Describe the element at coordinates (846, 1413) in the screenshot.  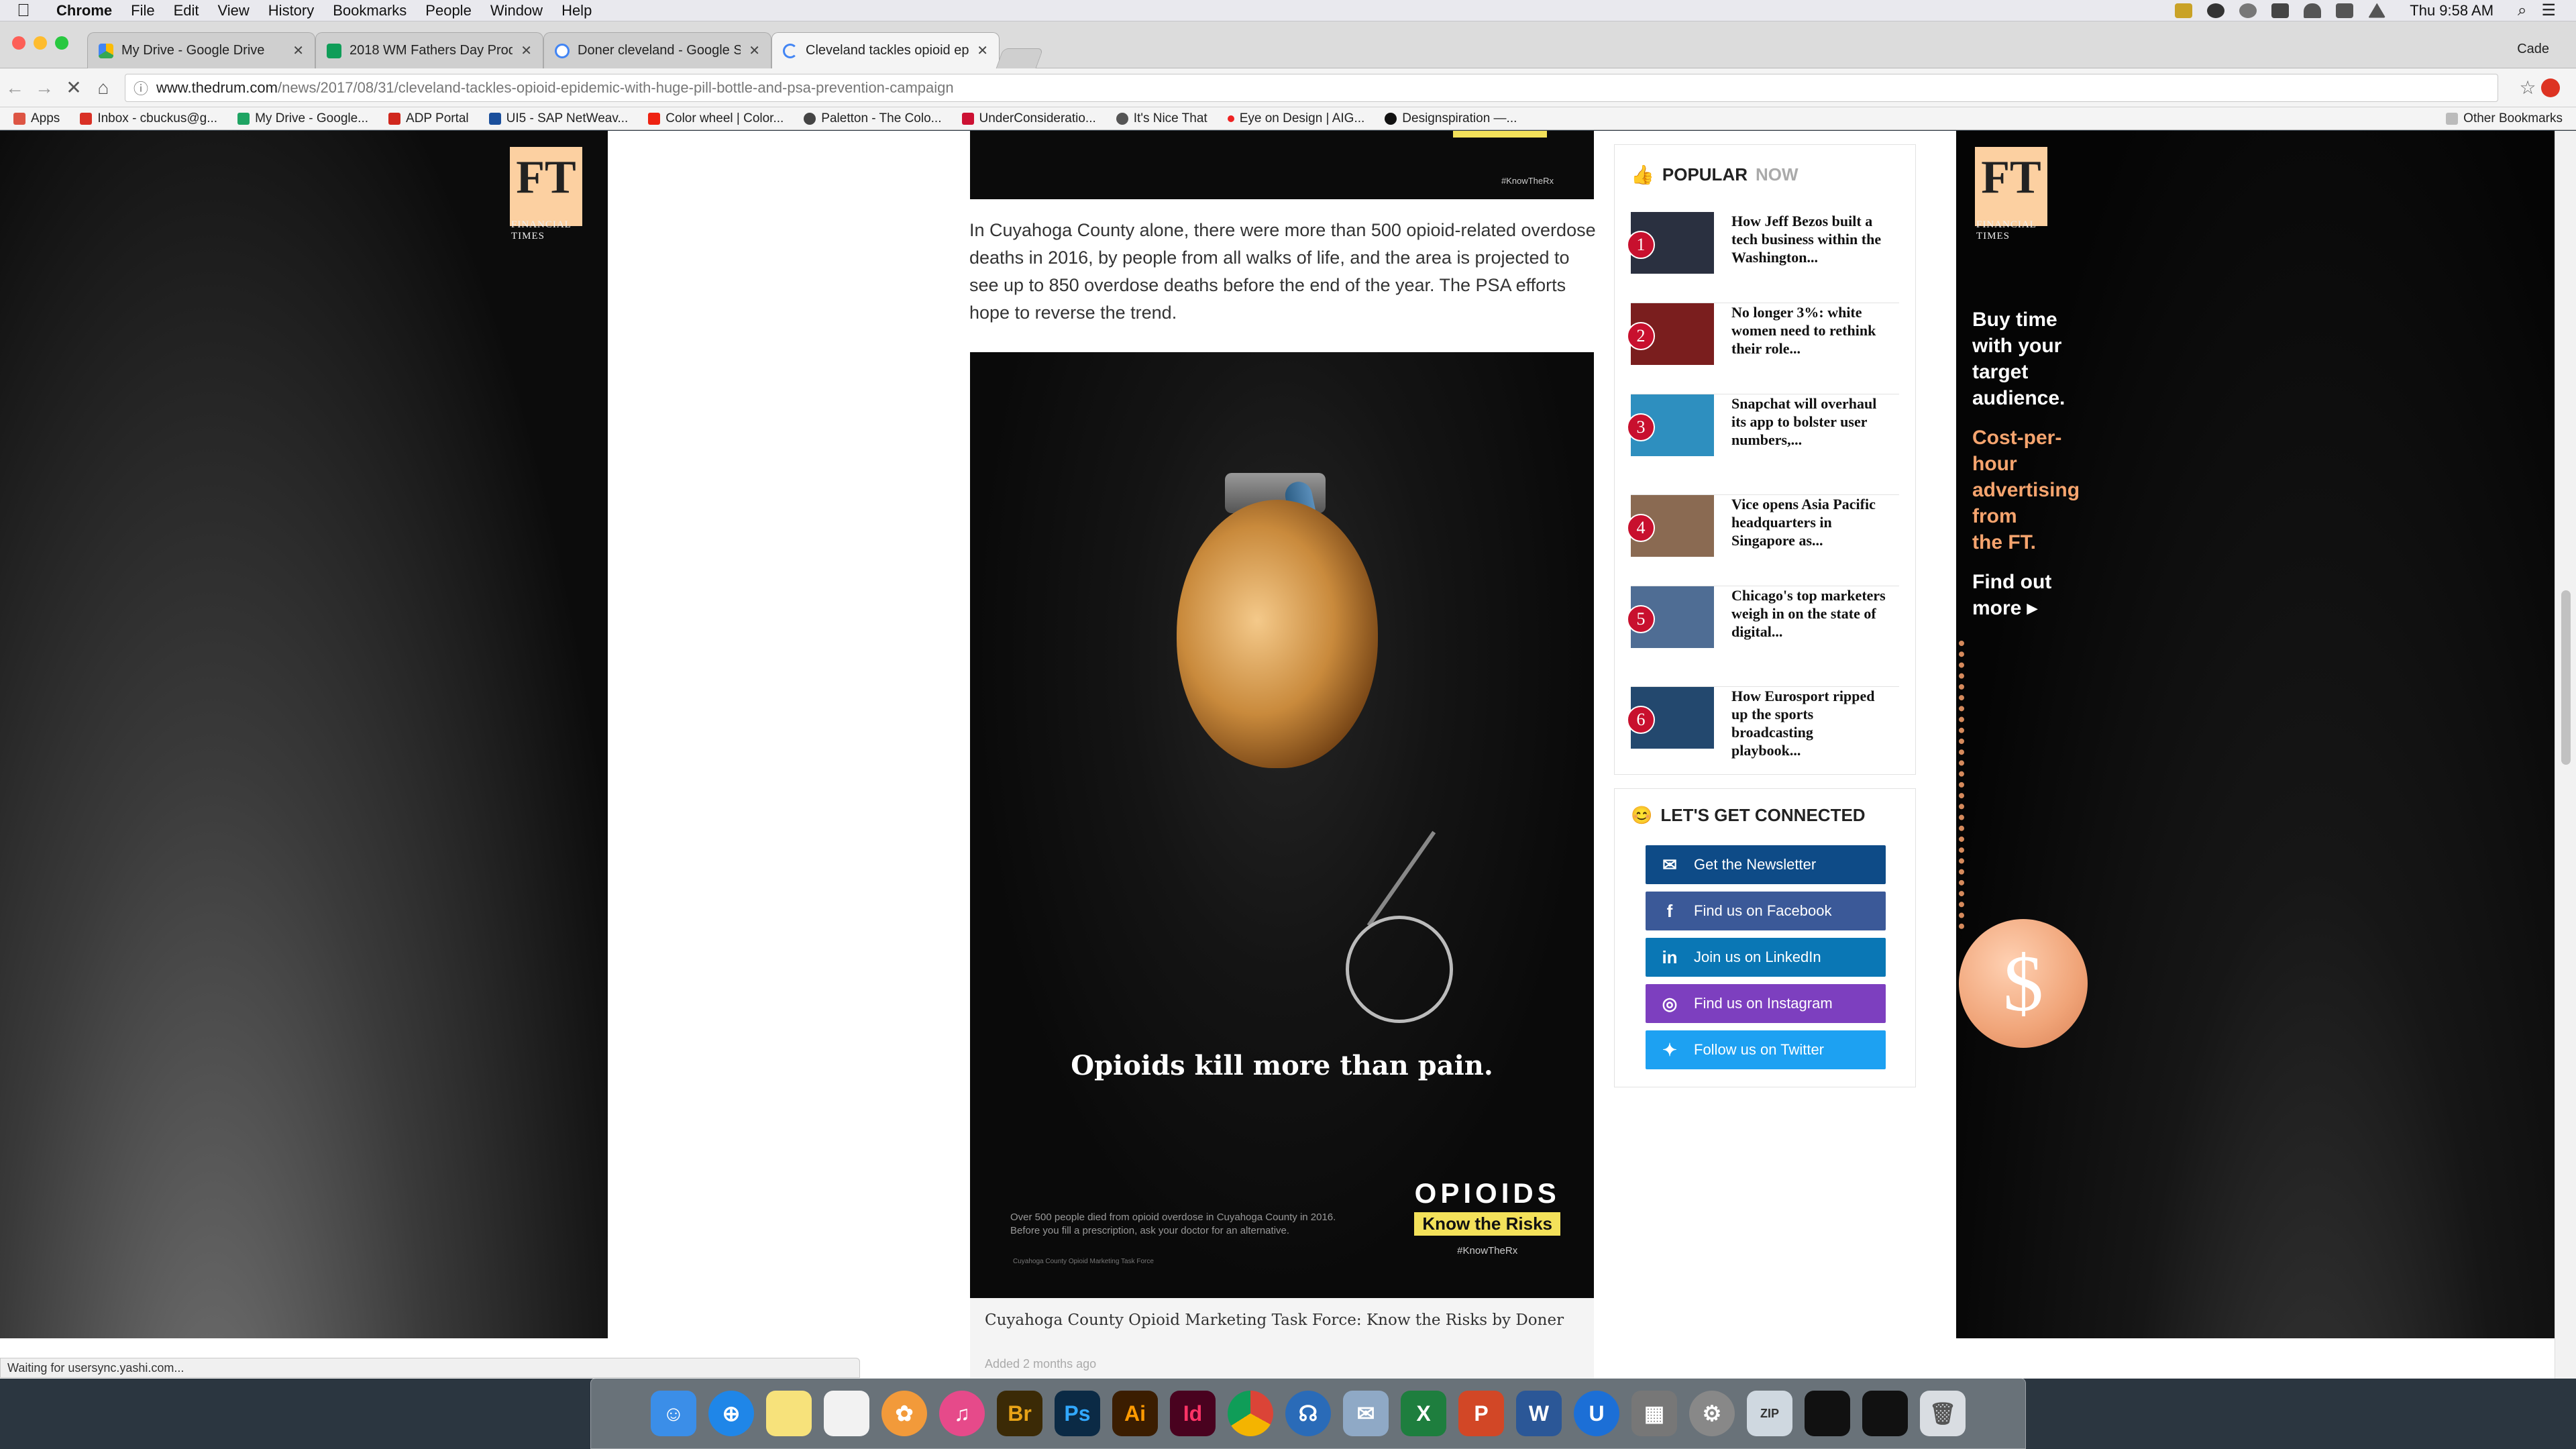
I see `reminders-icon` at that location.